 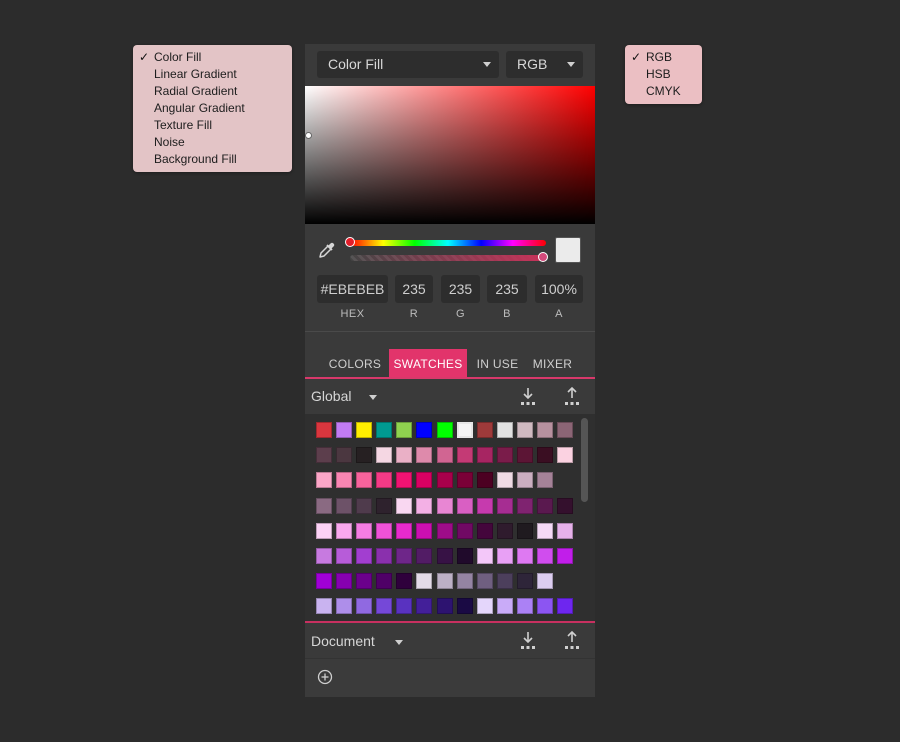 I want to click on fill-type-menu-item: Radial Gradient, so click(x=212, y=91).